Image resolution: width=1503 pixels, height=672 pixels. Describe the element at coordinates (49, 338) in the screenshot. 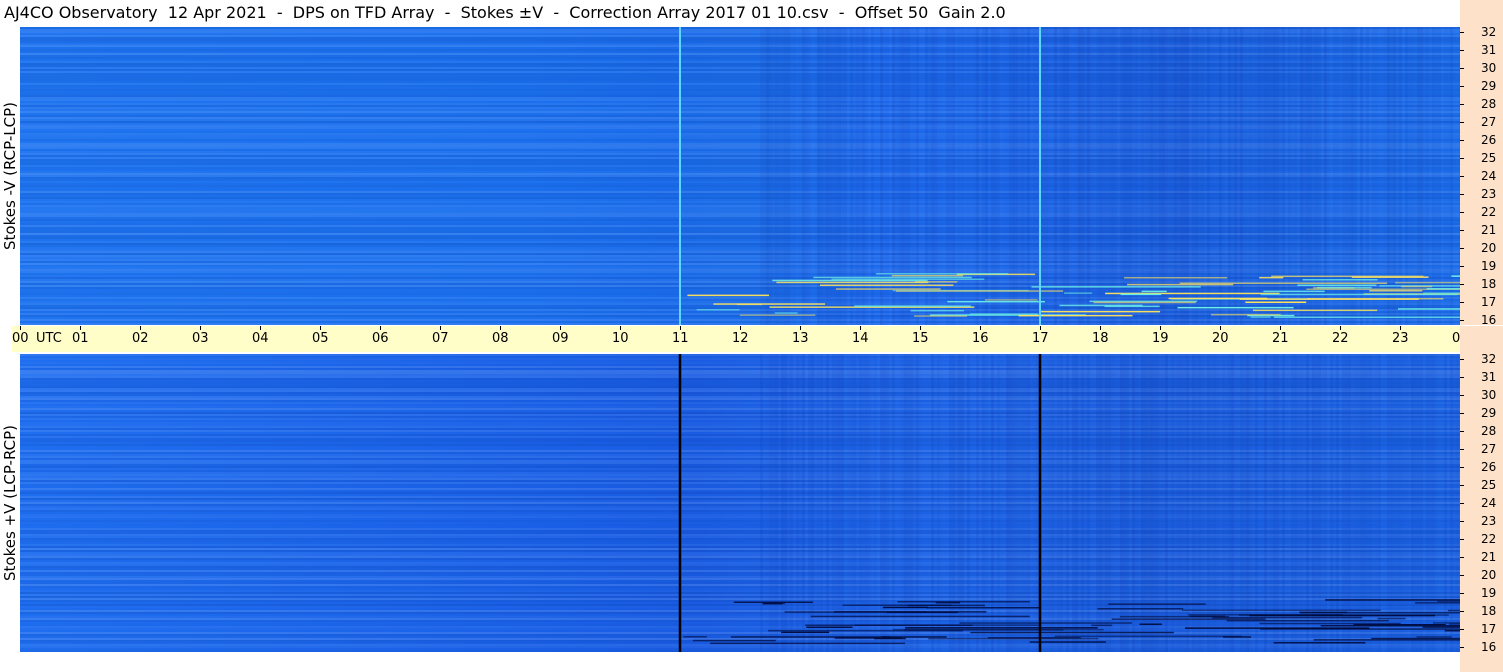

I see `utc-label: UTC` at that location.